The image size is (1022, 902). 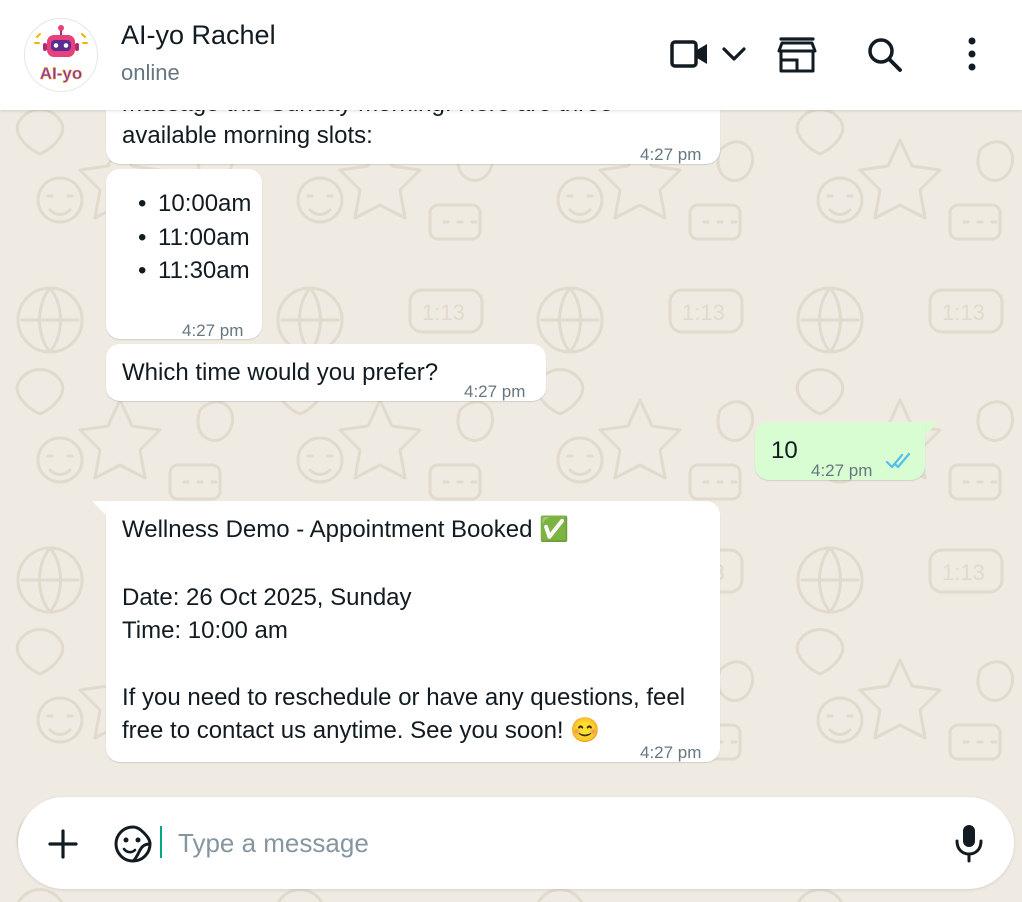 I want to click on slot-time: 10:00am, so click(x=205, y=203).